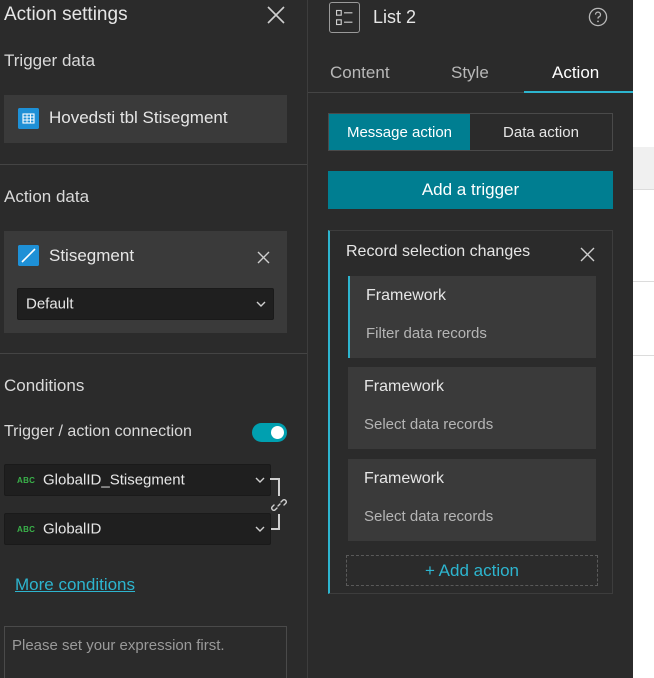 The image size is (654, 678). Describe the element at coordinates (344, 17) in the screenshot. I see `list-widget-icon` at that location.